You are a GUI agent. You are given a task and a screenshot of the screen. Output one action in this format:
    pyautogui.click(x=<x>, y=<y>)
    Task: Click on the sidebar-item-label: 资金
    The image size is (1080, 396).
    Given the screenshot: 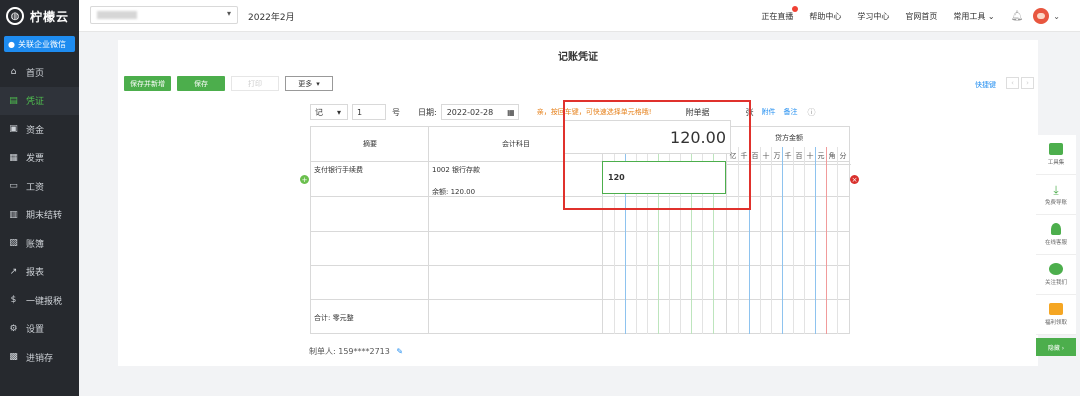 What is the action you would take?
    pyautogui.click(x=35, y=130)
    